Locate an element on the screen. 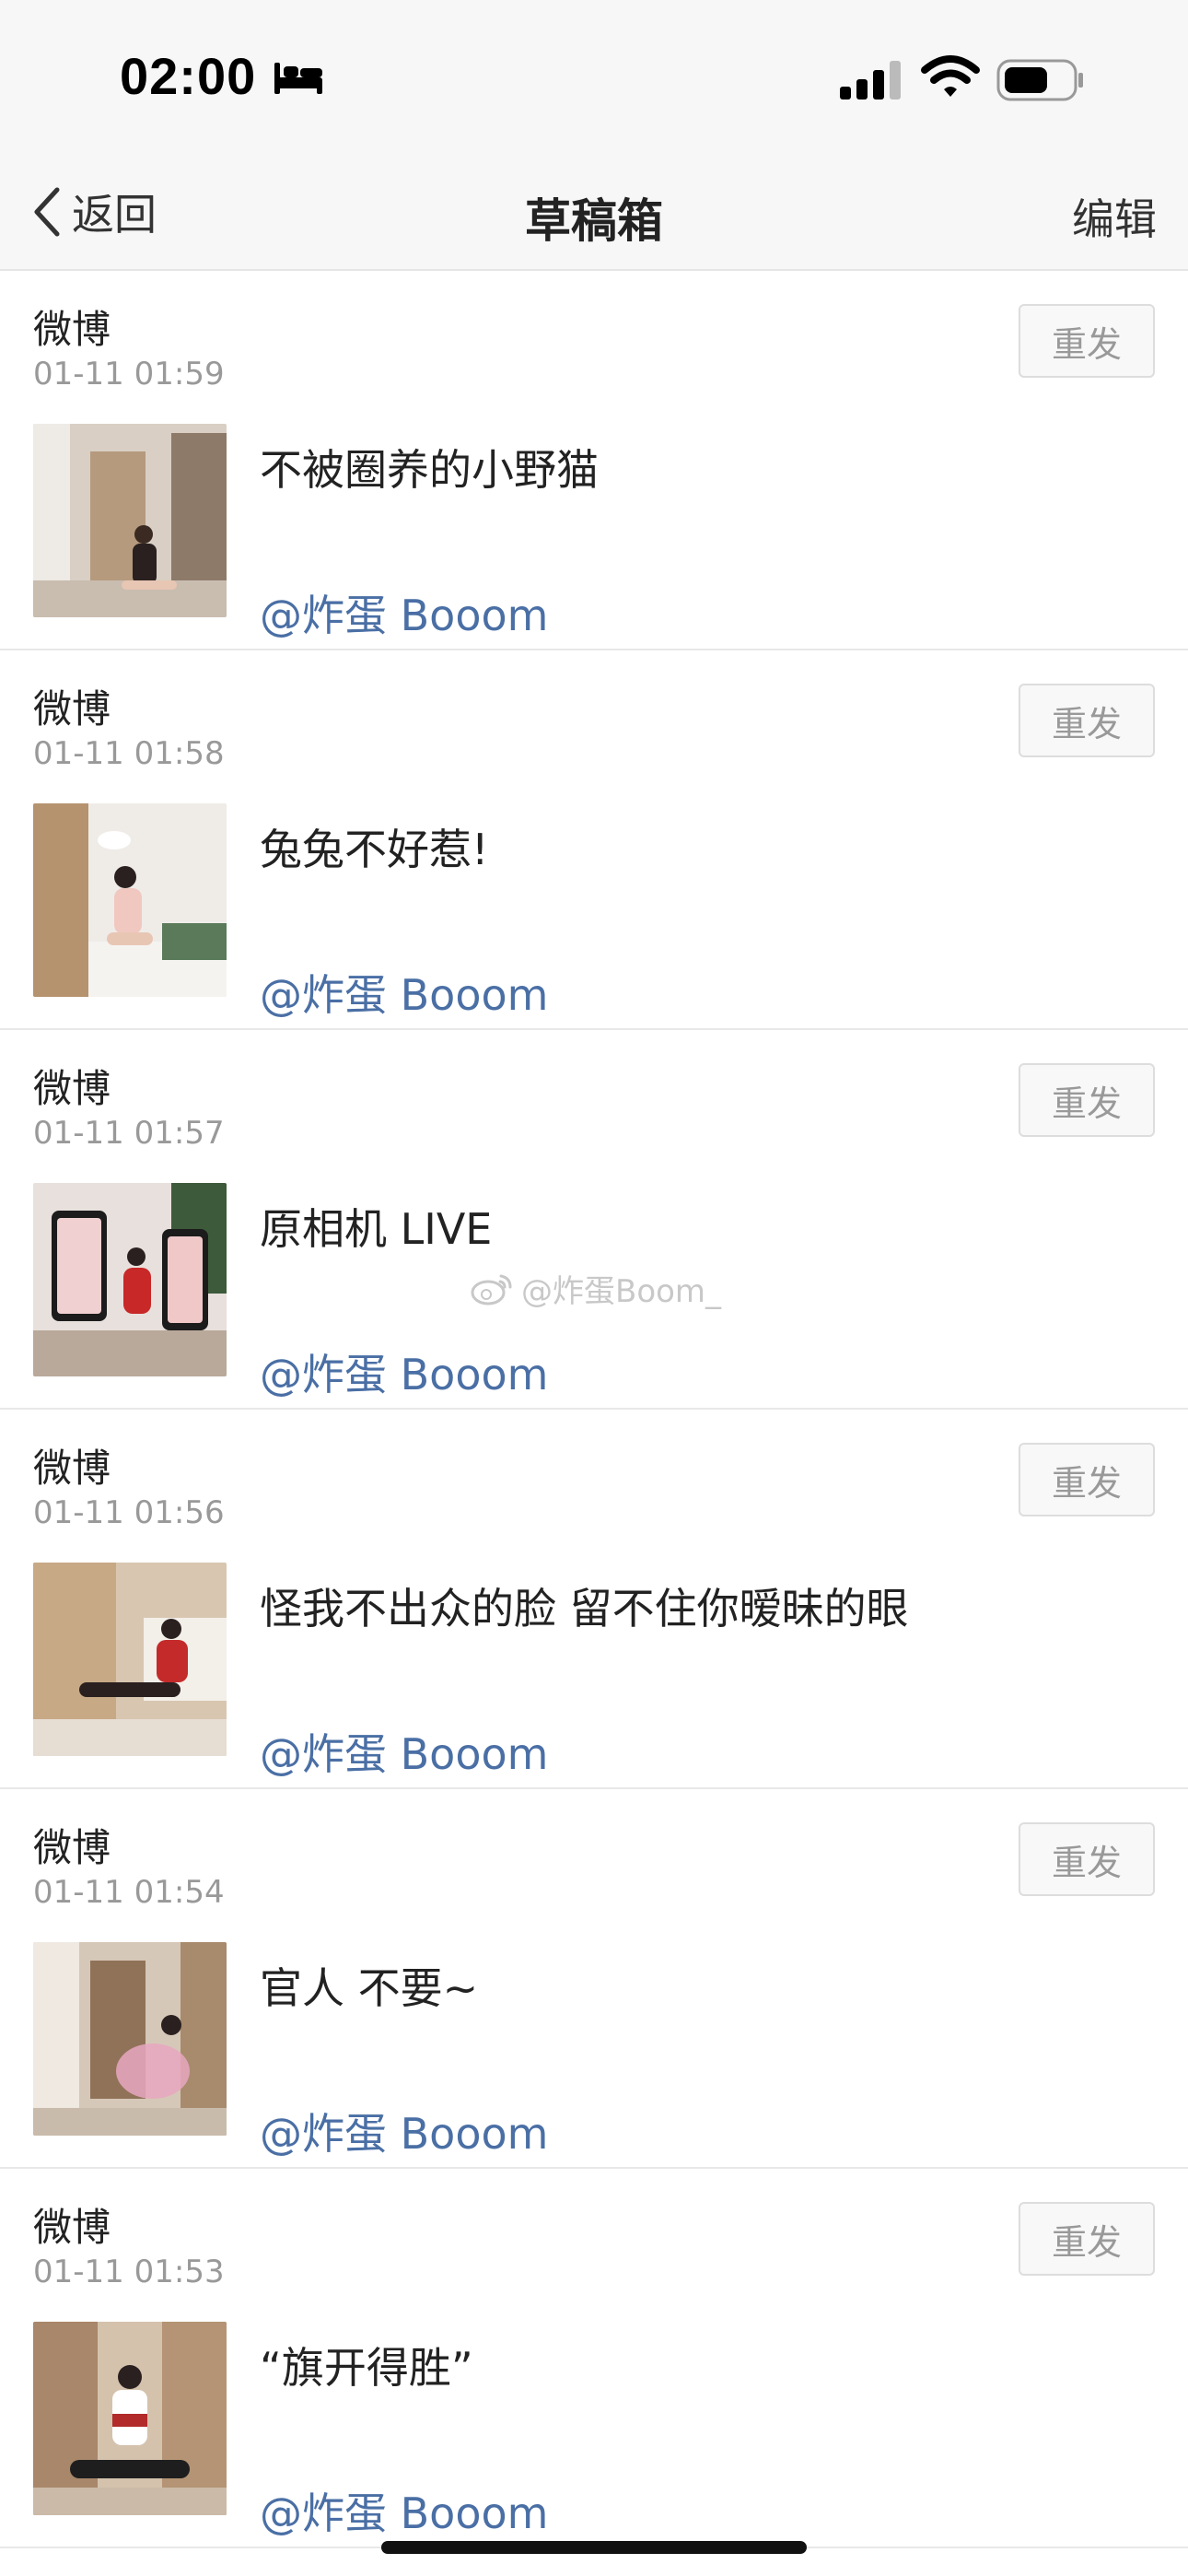 This screenshot has height=2576, width=1188. draft-timestamp: 01-11 01:54 is located at coordinates (129, 1892).